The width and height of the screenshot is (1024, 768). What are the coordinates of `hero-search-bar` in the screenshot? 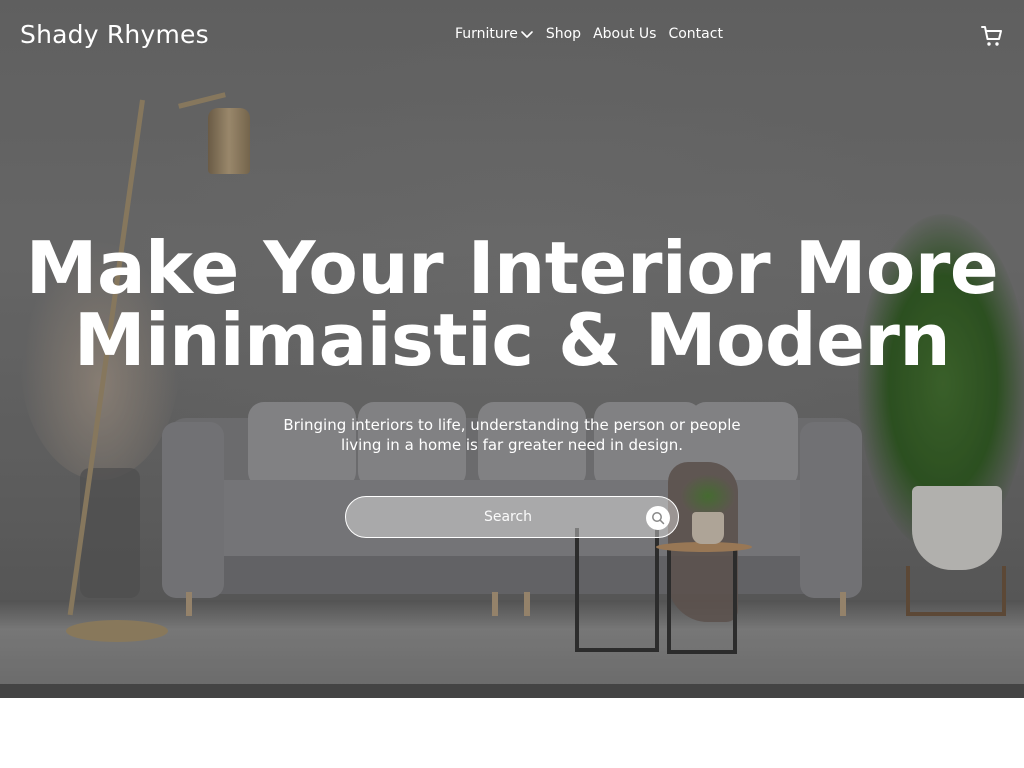 It's located at (512, 517).